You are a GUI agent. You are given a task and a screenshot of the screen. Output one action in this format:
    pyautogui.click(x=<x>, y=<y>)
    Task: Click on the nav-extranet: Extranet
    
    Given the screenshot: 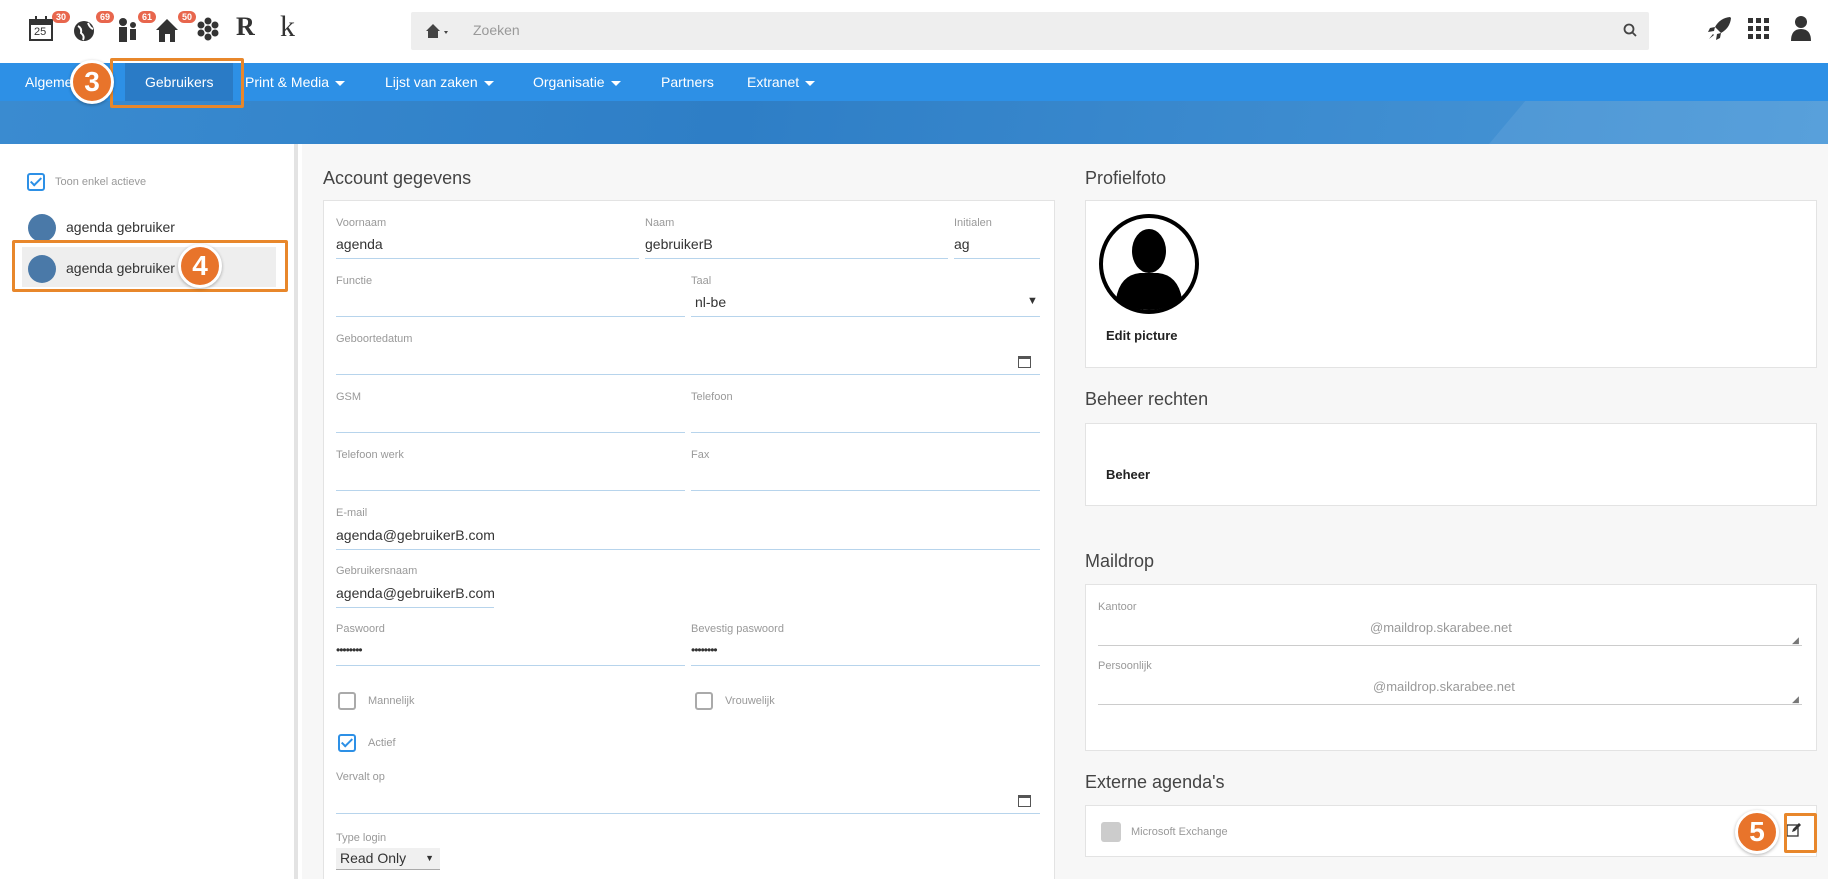 What is the action you would take?
    pyautogui.click(x=781, y=82)
    